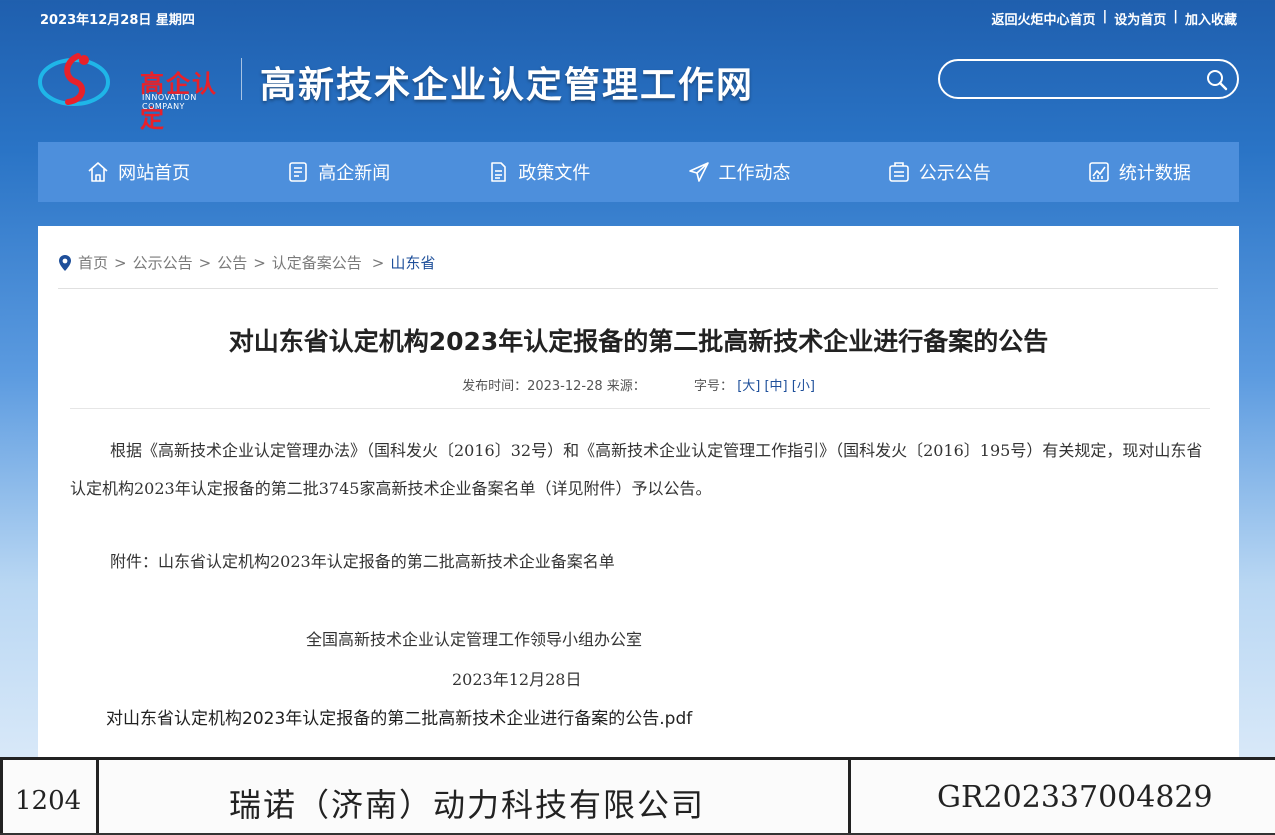 The height and width of the screenshot is (835, 1275). I want to click on breadcrumb: 首页 > 公示公告 > 公告 > 认定备案公告 > 山东省, so click(246, 262).